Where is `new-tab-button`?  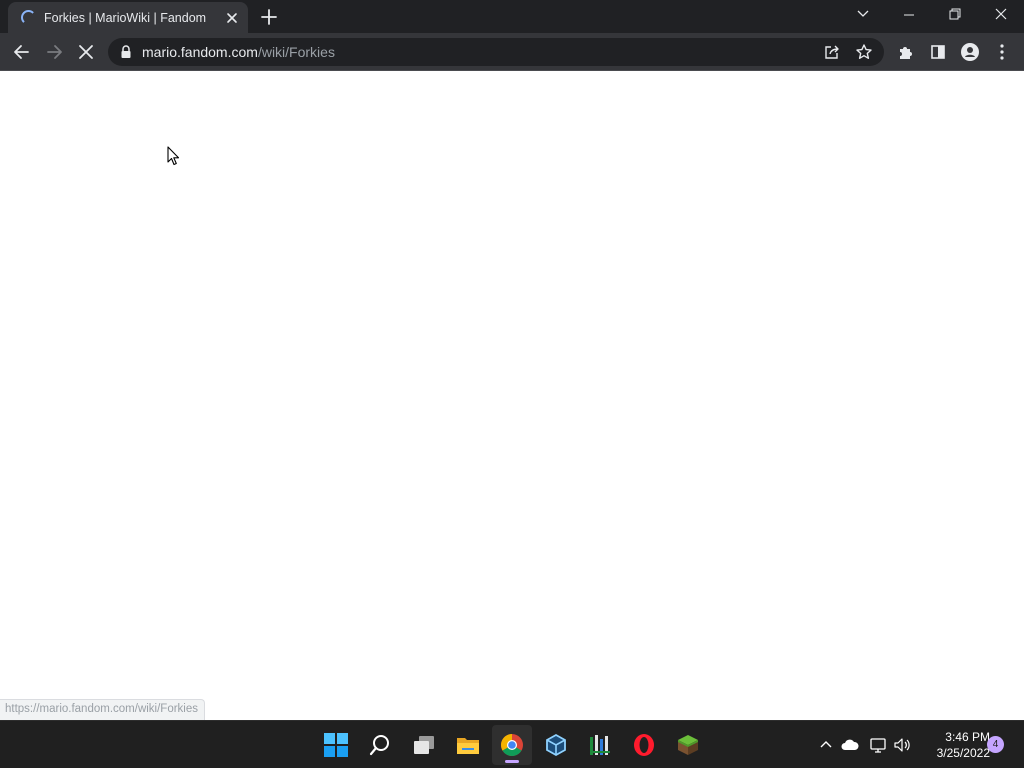 new-tab-button is located at coordinates (269, 17).